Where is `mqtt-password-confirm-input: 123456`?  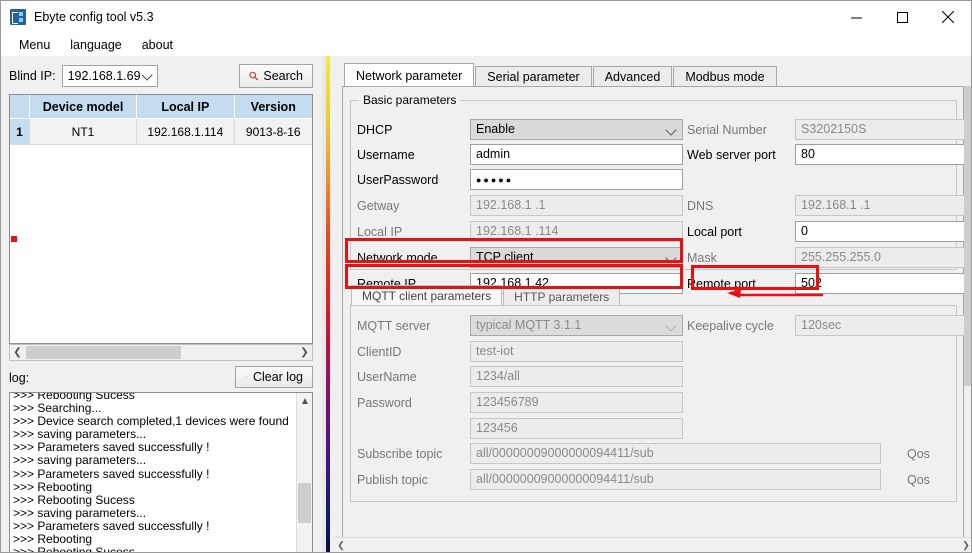
mqtt-password-confirm-input: 123456 is located at coordinates (576, 428).